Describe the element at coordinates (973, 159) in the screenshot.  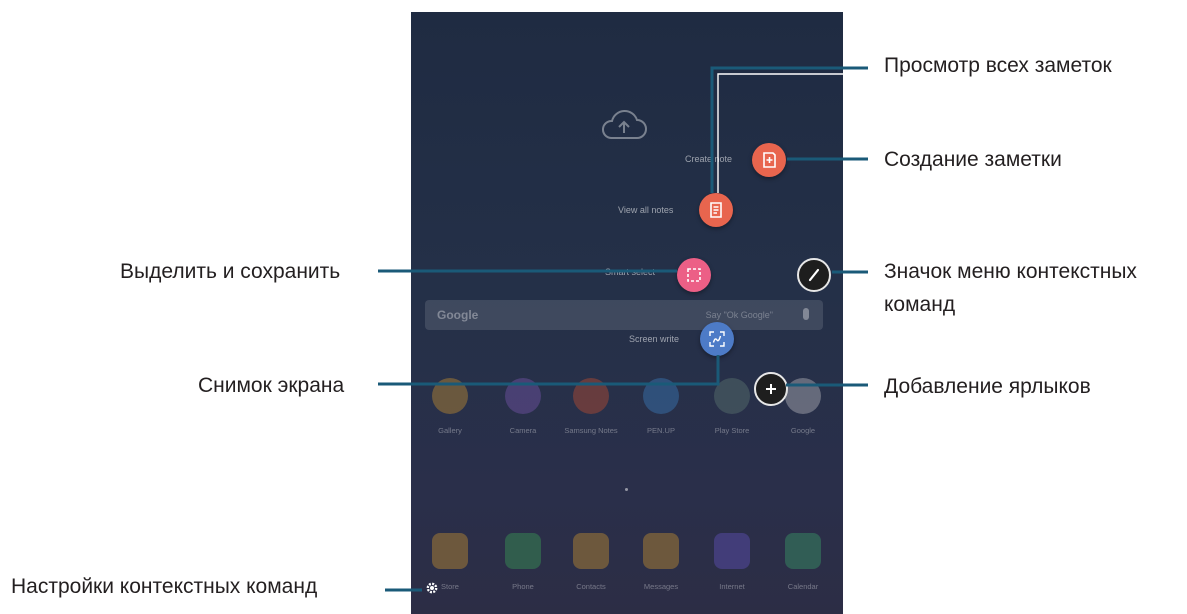
I see `callout-create-note: Создание заметки` at that location.